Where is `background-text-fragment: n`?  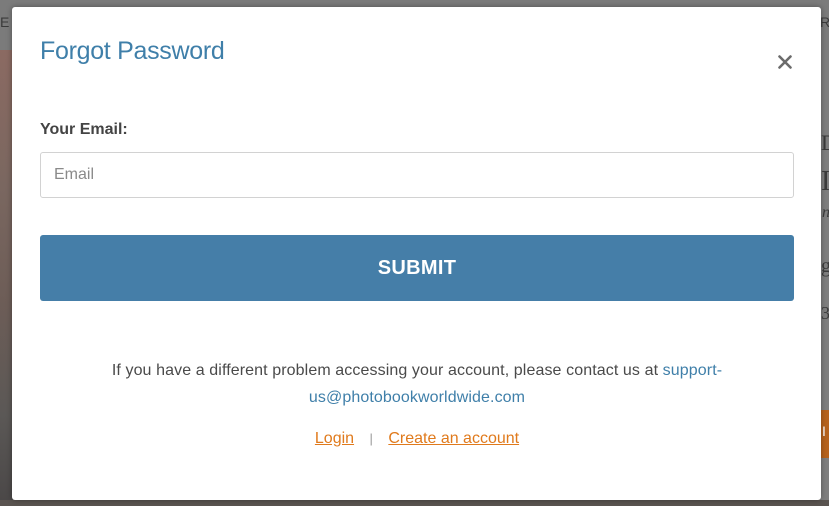
background-text-fragment: n is located at coordinates (825, 213).